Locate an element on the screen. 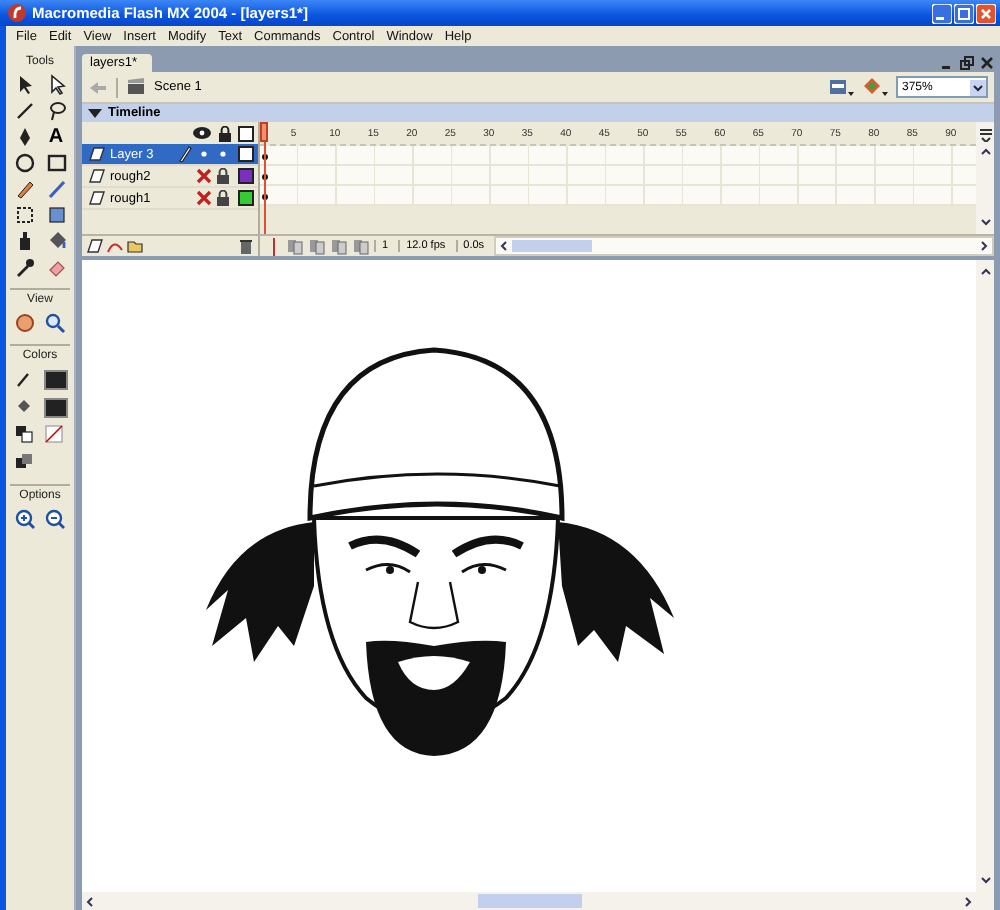  close-icon is located at coordinates (987, 62).